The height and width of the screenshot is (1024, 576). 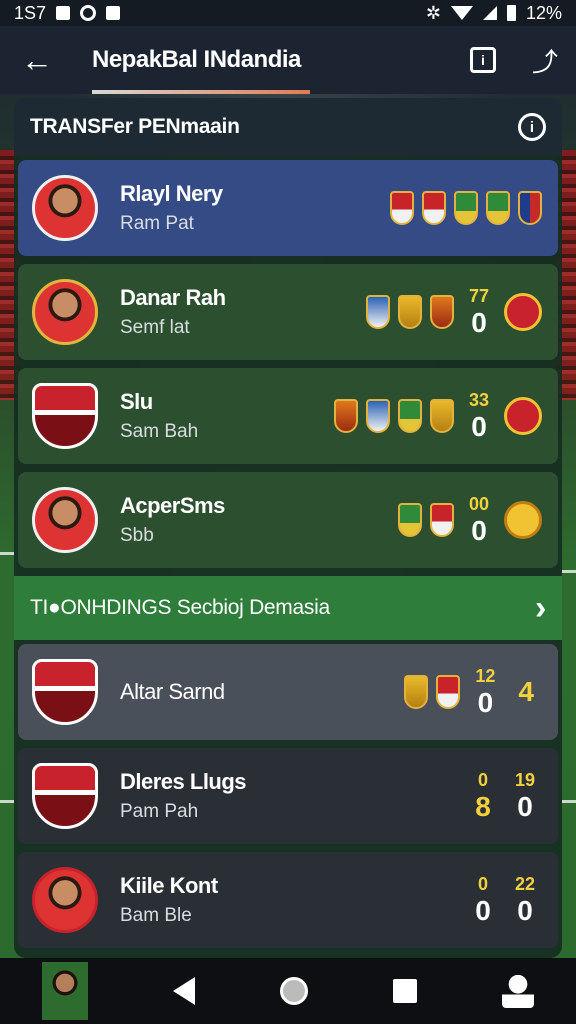 What do you see at coordinates (63, 13) in the screenshot?
I see `notification-icon` at bounding box center [63, 13].